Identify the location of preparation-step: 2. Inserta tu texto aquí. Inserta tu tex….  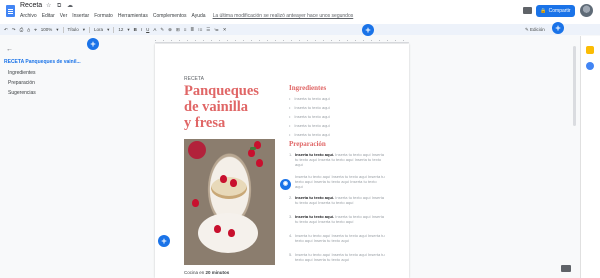
(337, 200).